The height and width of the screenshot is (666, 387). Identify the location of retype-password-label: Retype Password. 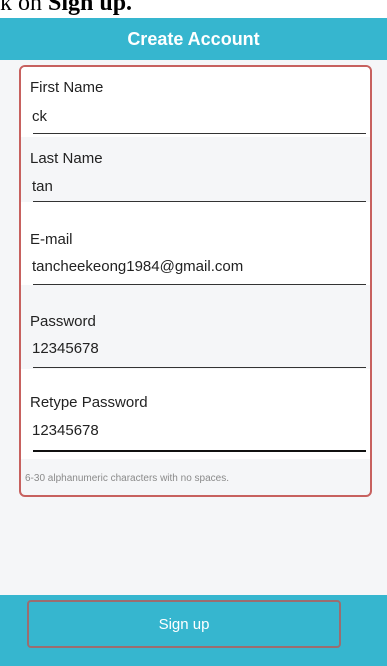
(89, 402).